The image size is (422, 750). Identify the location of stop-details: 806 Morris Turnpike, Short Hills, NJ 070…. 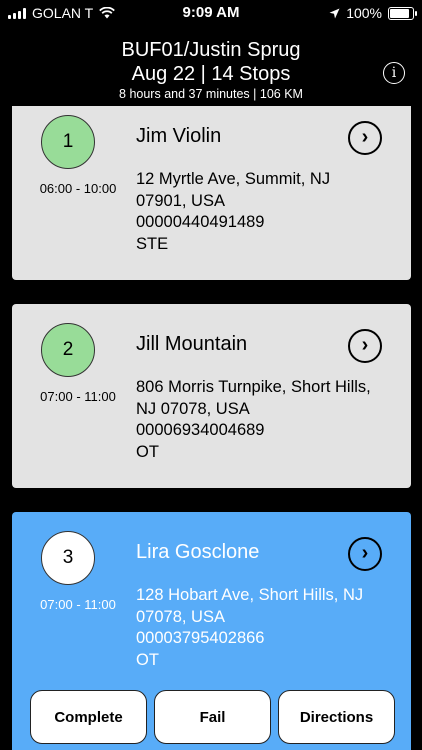
(267, 420).